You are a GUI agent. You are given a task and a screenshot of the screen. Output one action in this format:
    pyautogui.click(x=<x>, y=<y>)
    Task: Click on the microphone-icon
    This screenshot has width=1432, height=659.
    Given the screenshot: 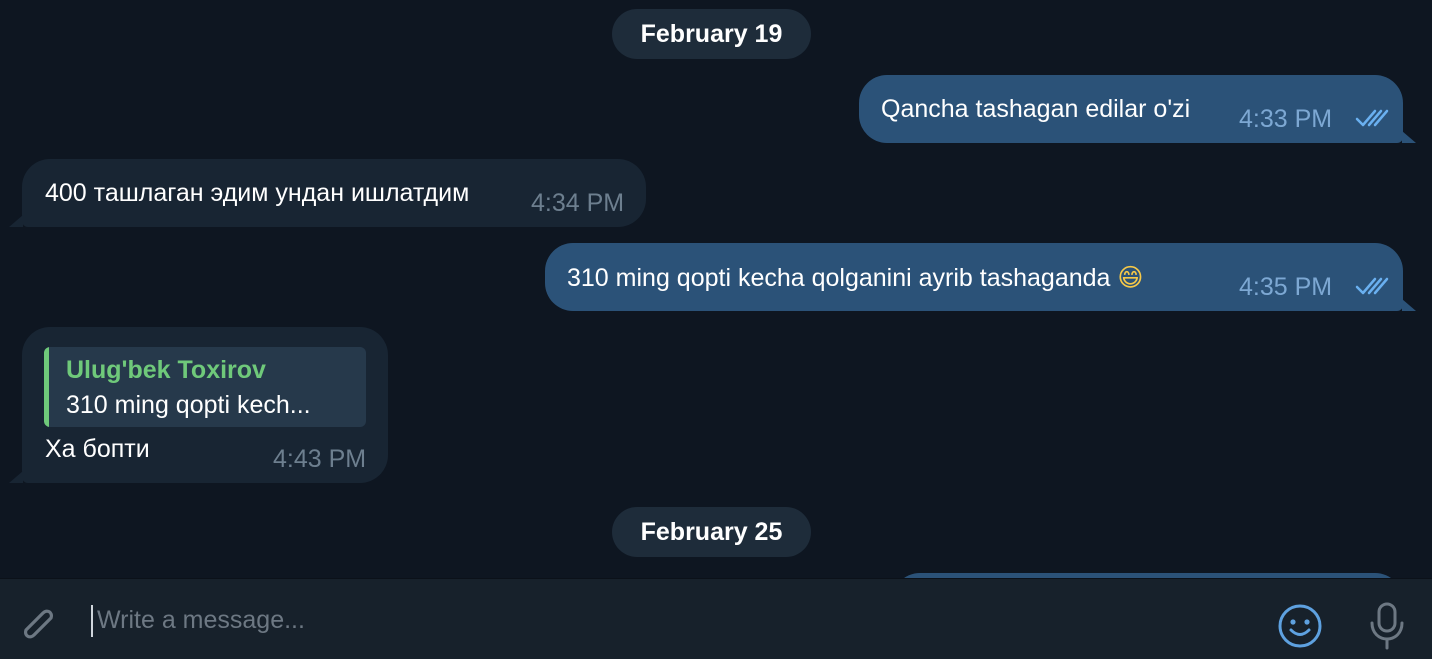 What is the action you would take?
    pyautogui.click(x=1387, y=626)
    